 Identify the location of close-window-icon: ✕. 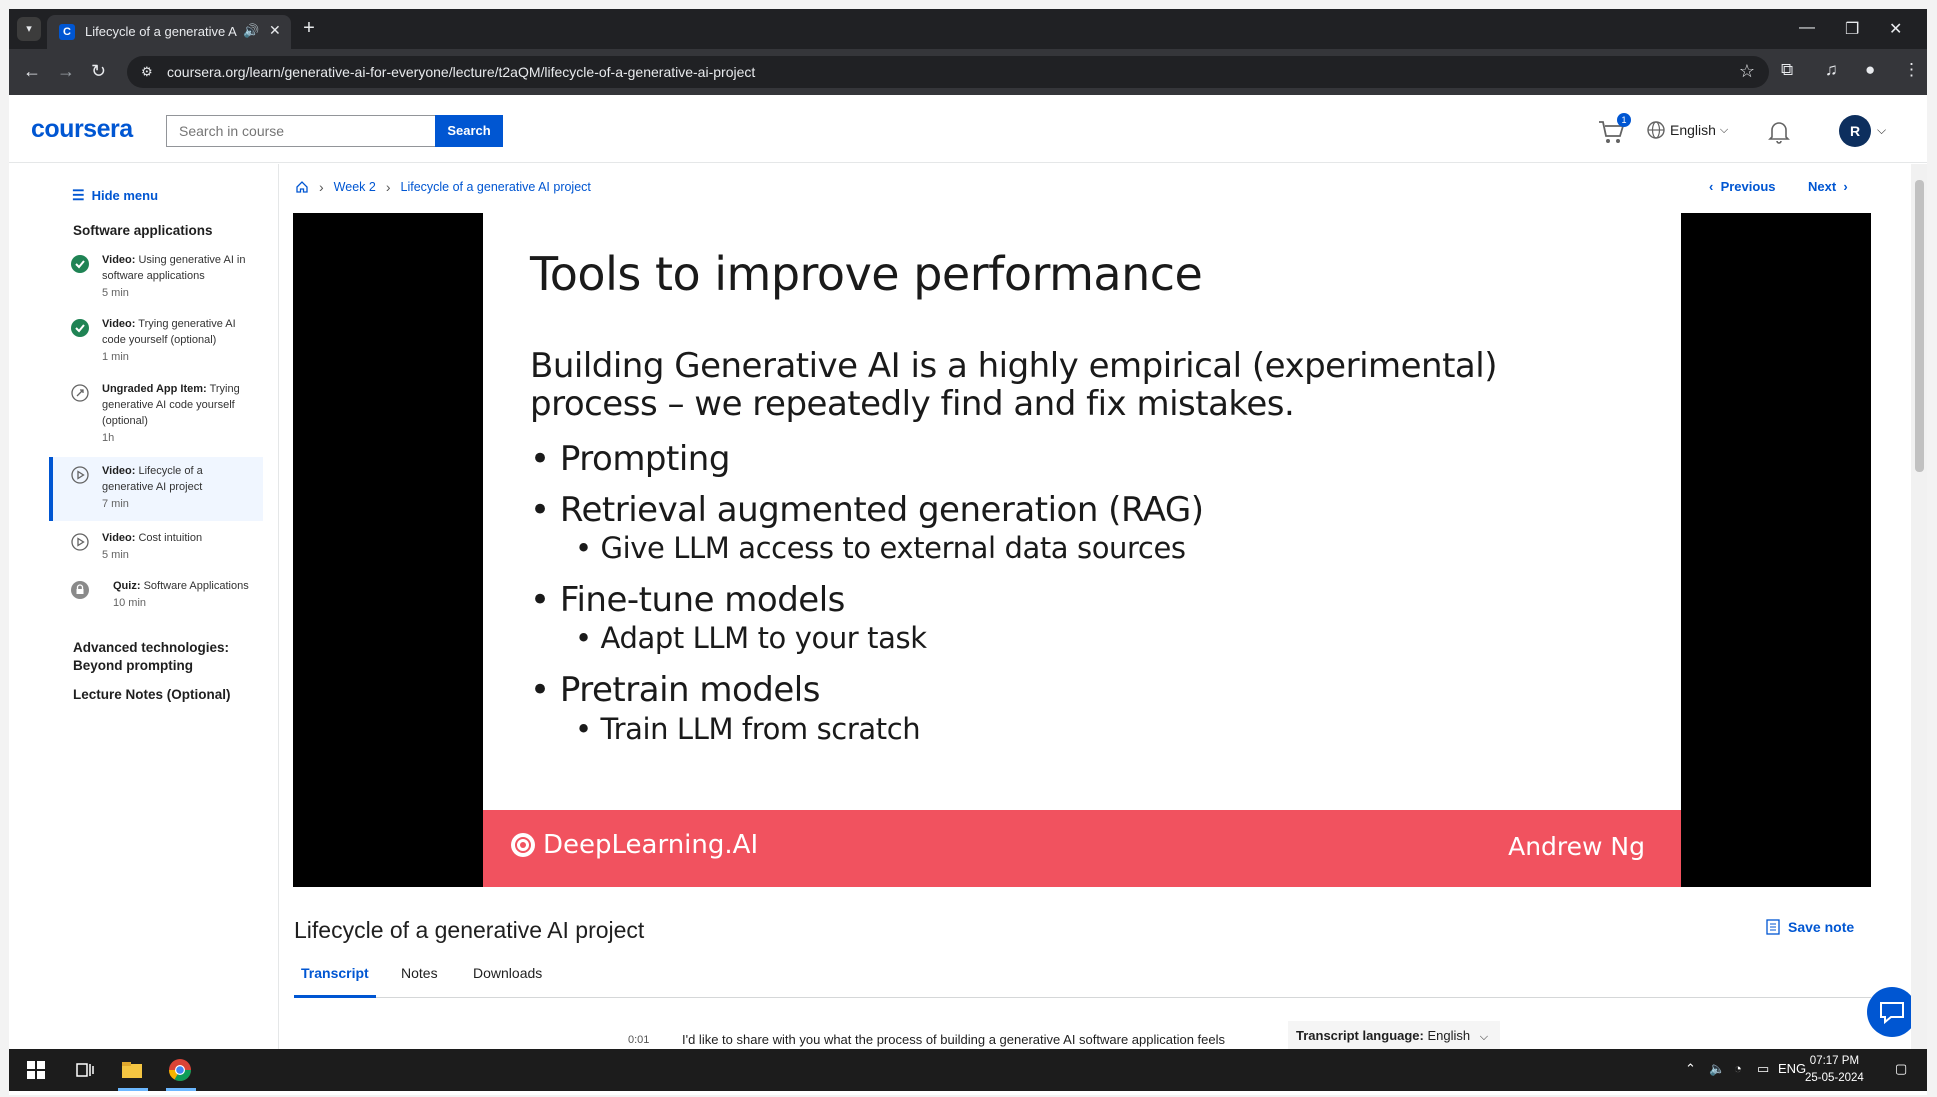
(1895, 29).